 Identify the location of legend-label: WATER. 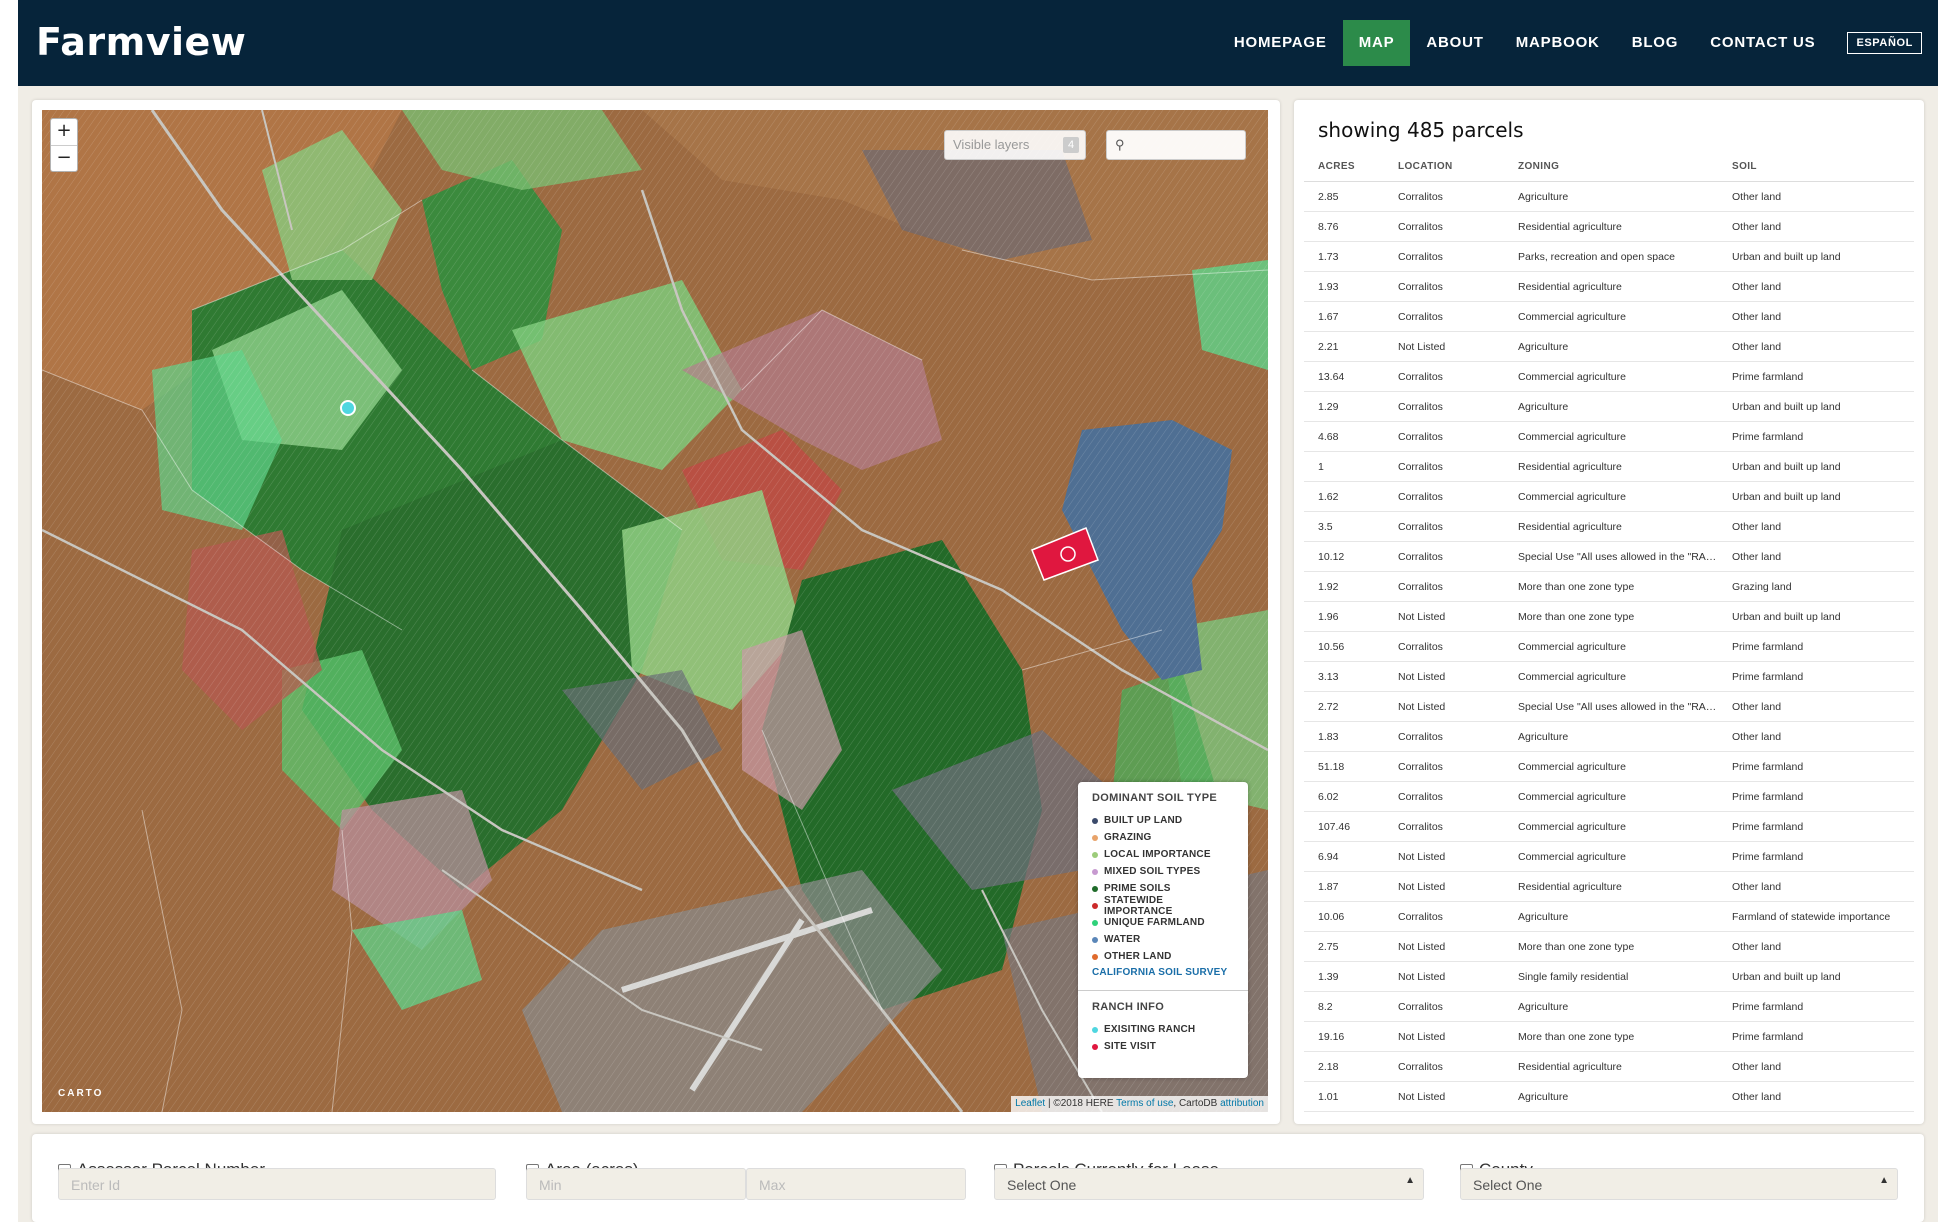
(1122, 939).